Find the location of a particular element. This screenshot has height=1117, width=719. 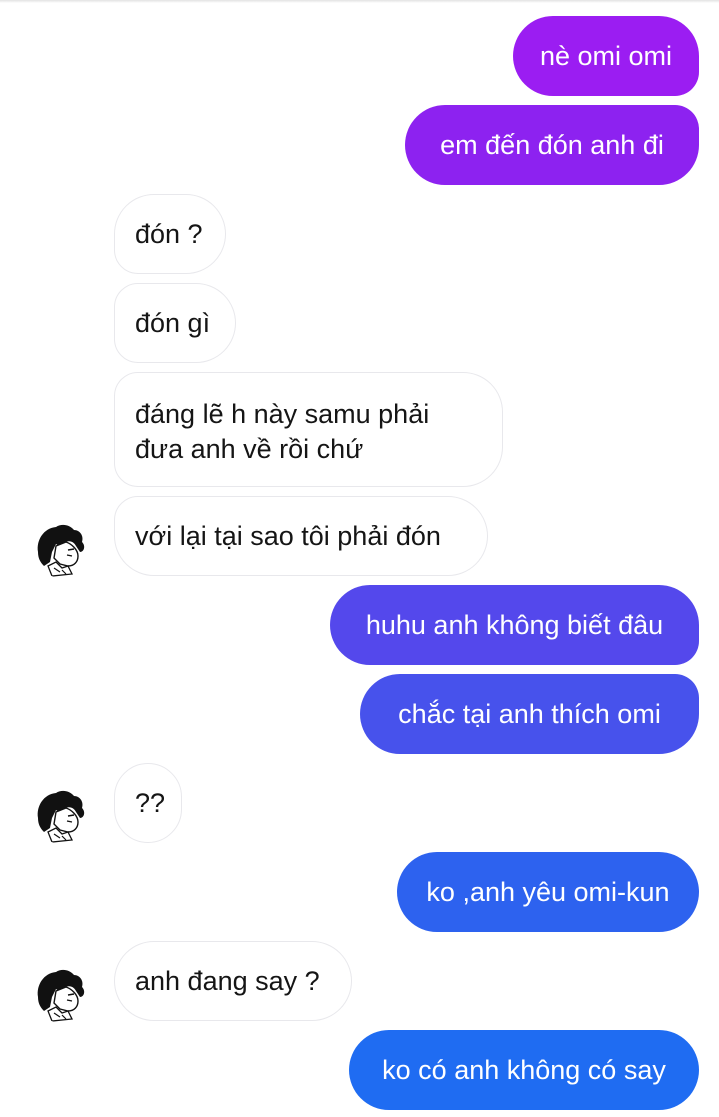

message-text: đón gì is located at coordinates (173, 322).